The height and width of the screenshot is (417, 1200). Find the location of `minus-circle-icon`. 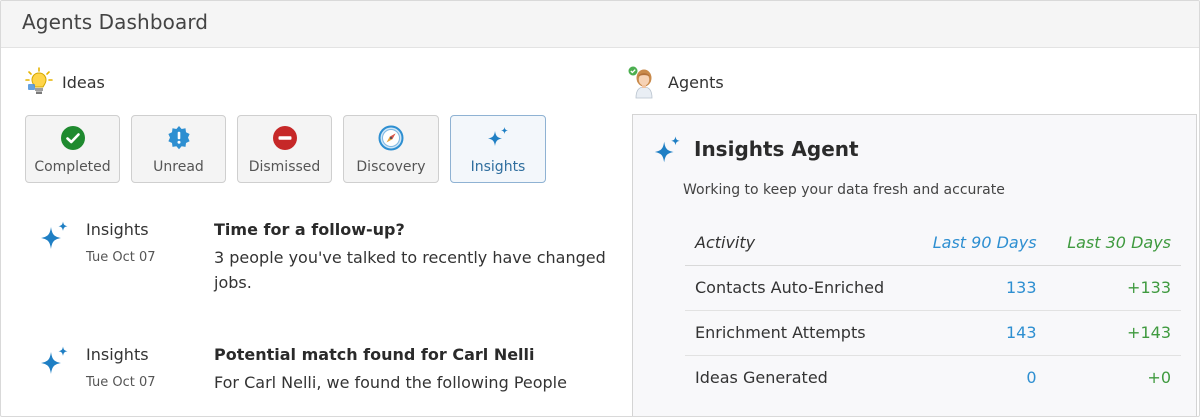

minus-circle-icon is located at coordinates (285, 138).